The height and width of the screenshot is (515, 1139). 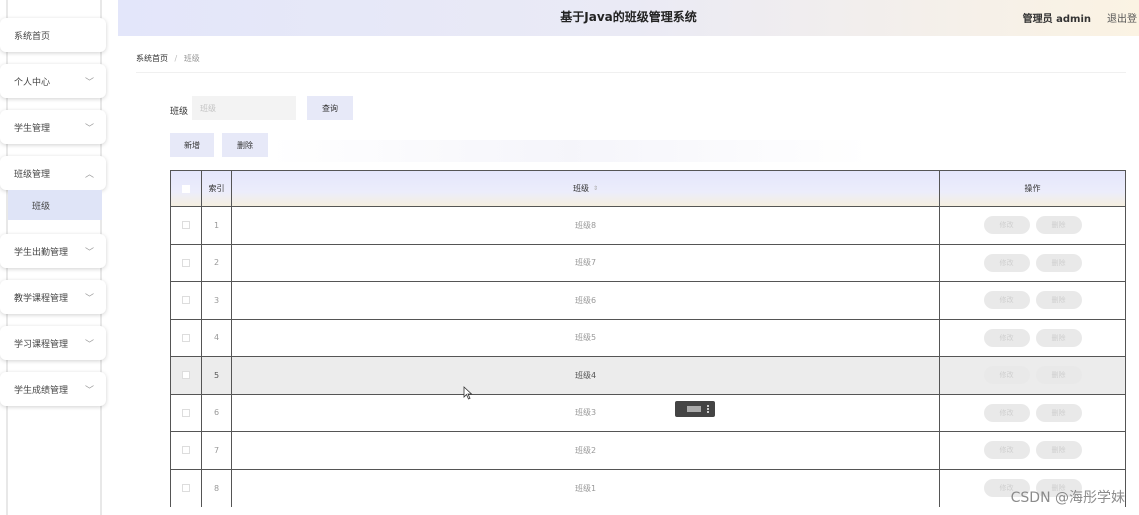 What do you see at coordinates (216, 488) in the screenshot?
I see `row-index: 8` at bounding box center [216, 488].